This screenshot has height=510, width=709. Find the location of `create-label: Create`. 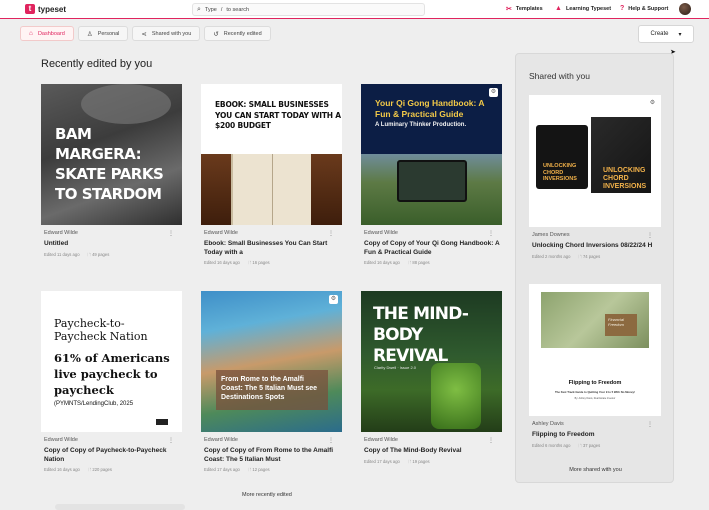

create-label: Create is located at coordinates (659, 34).